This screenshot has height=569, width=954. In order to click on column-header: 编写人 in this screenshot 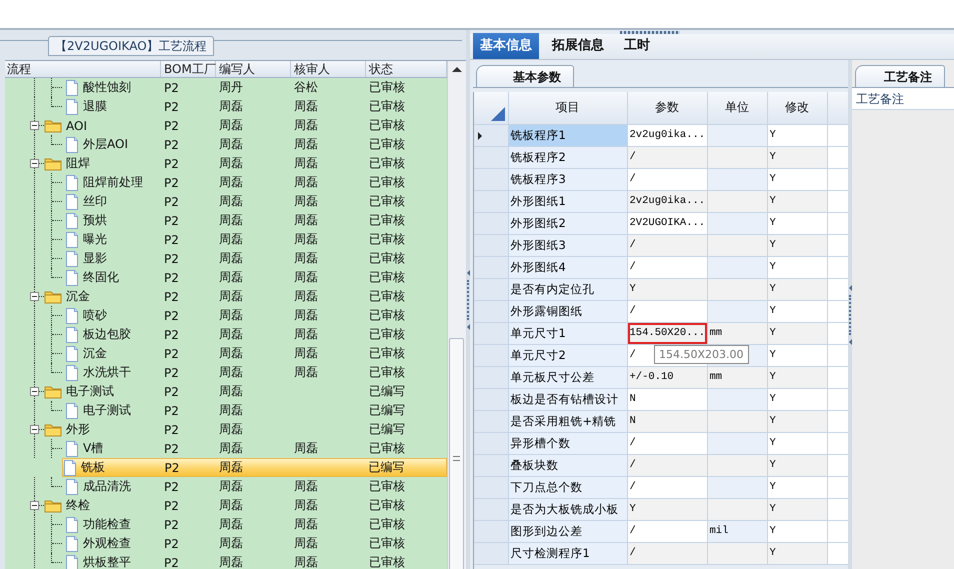, I will do `click(253, 69)`.